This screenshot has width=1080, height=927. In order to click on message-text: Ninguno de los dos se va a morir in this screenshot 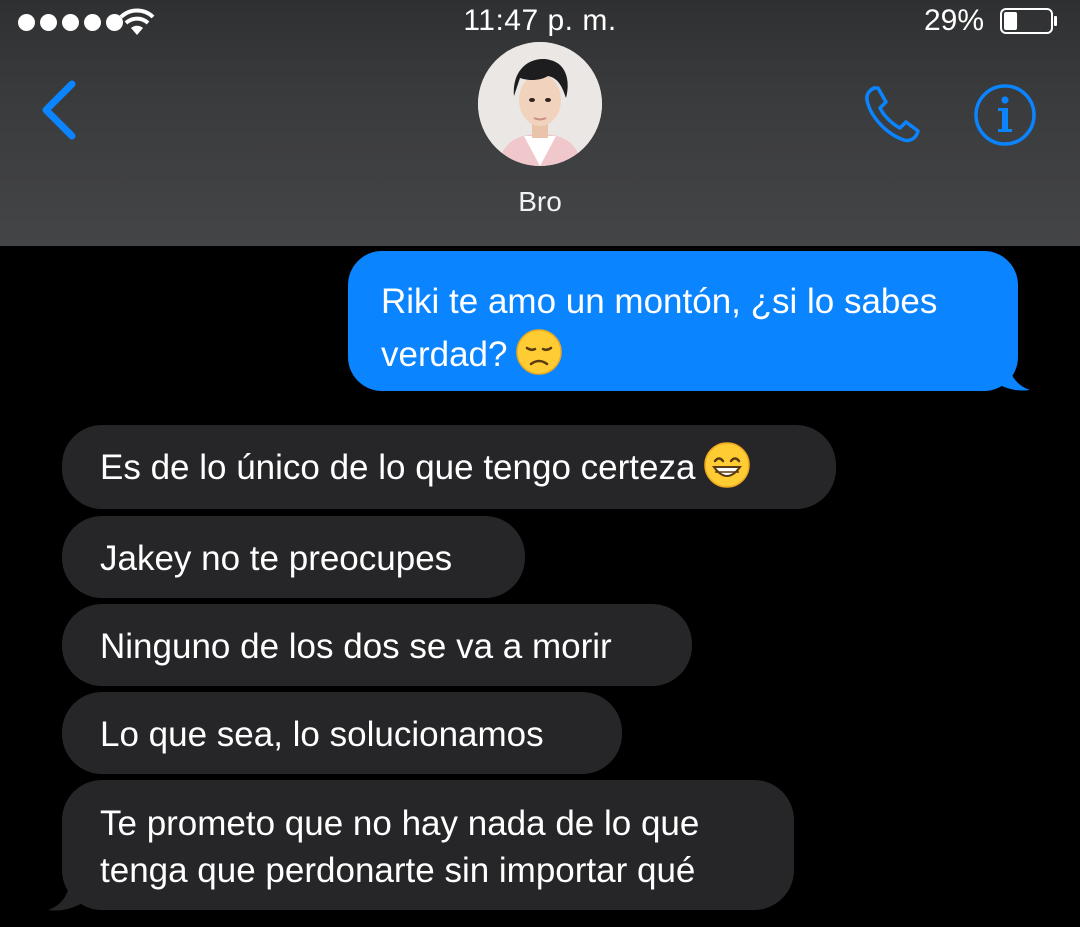, I will do `click(356, 646)`.